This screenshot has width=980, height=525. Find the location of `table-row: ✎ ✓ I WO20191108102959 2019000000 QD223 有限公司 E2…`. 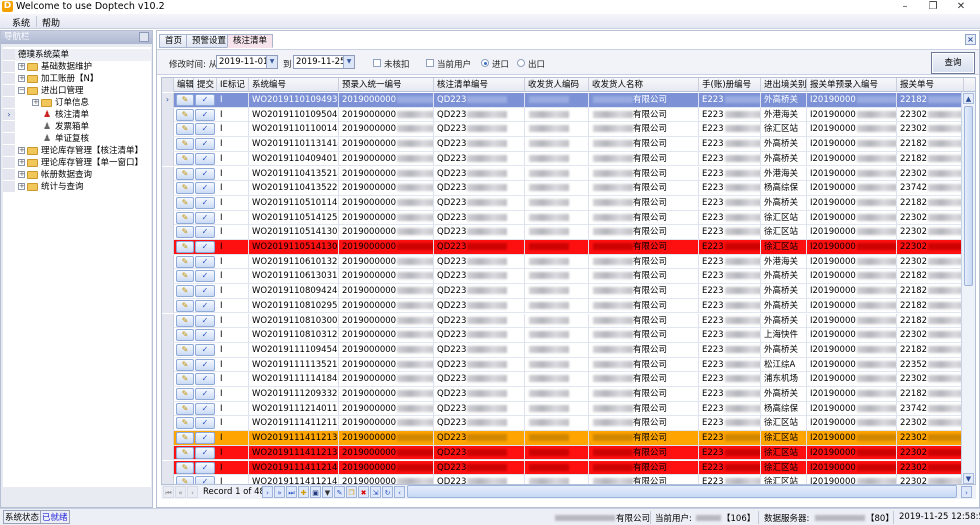

table-row: ✎ ✓ I WO20191108102959 2019000000 QD223 有限公司 E2… is located at coordinates (563, 306).